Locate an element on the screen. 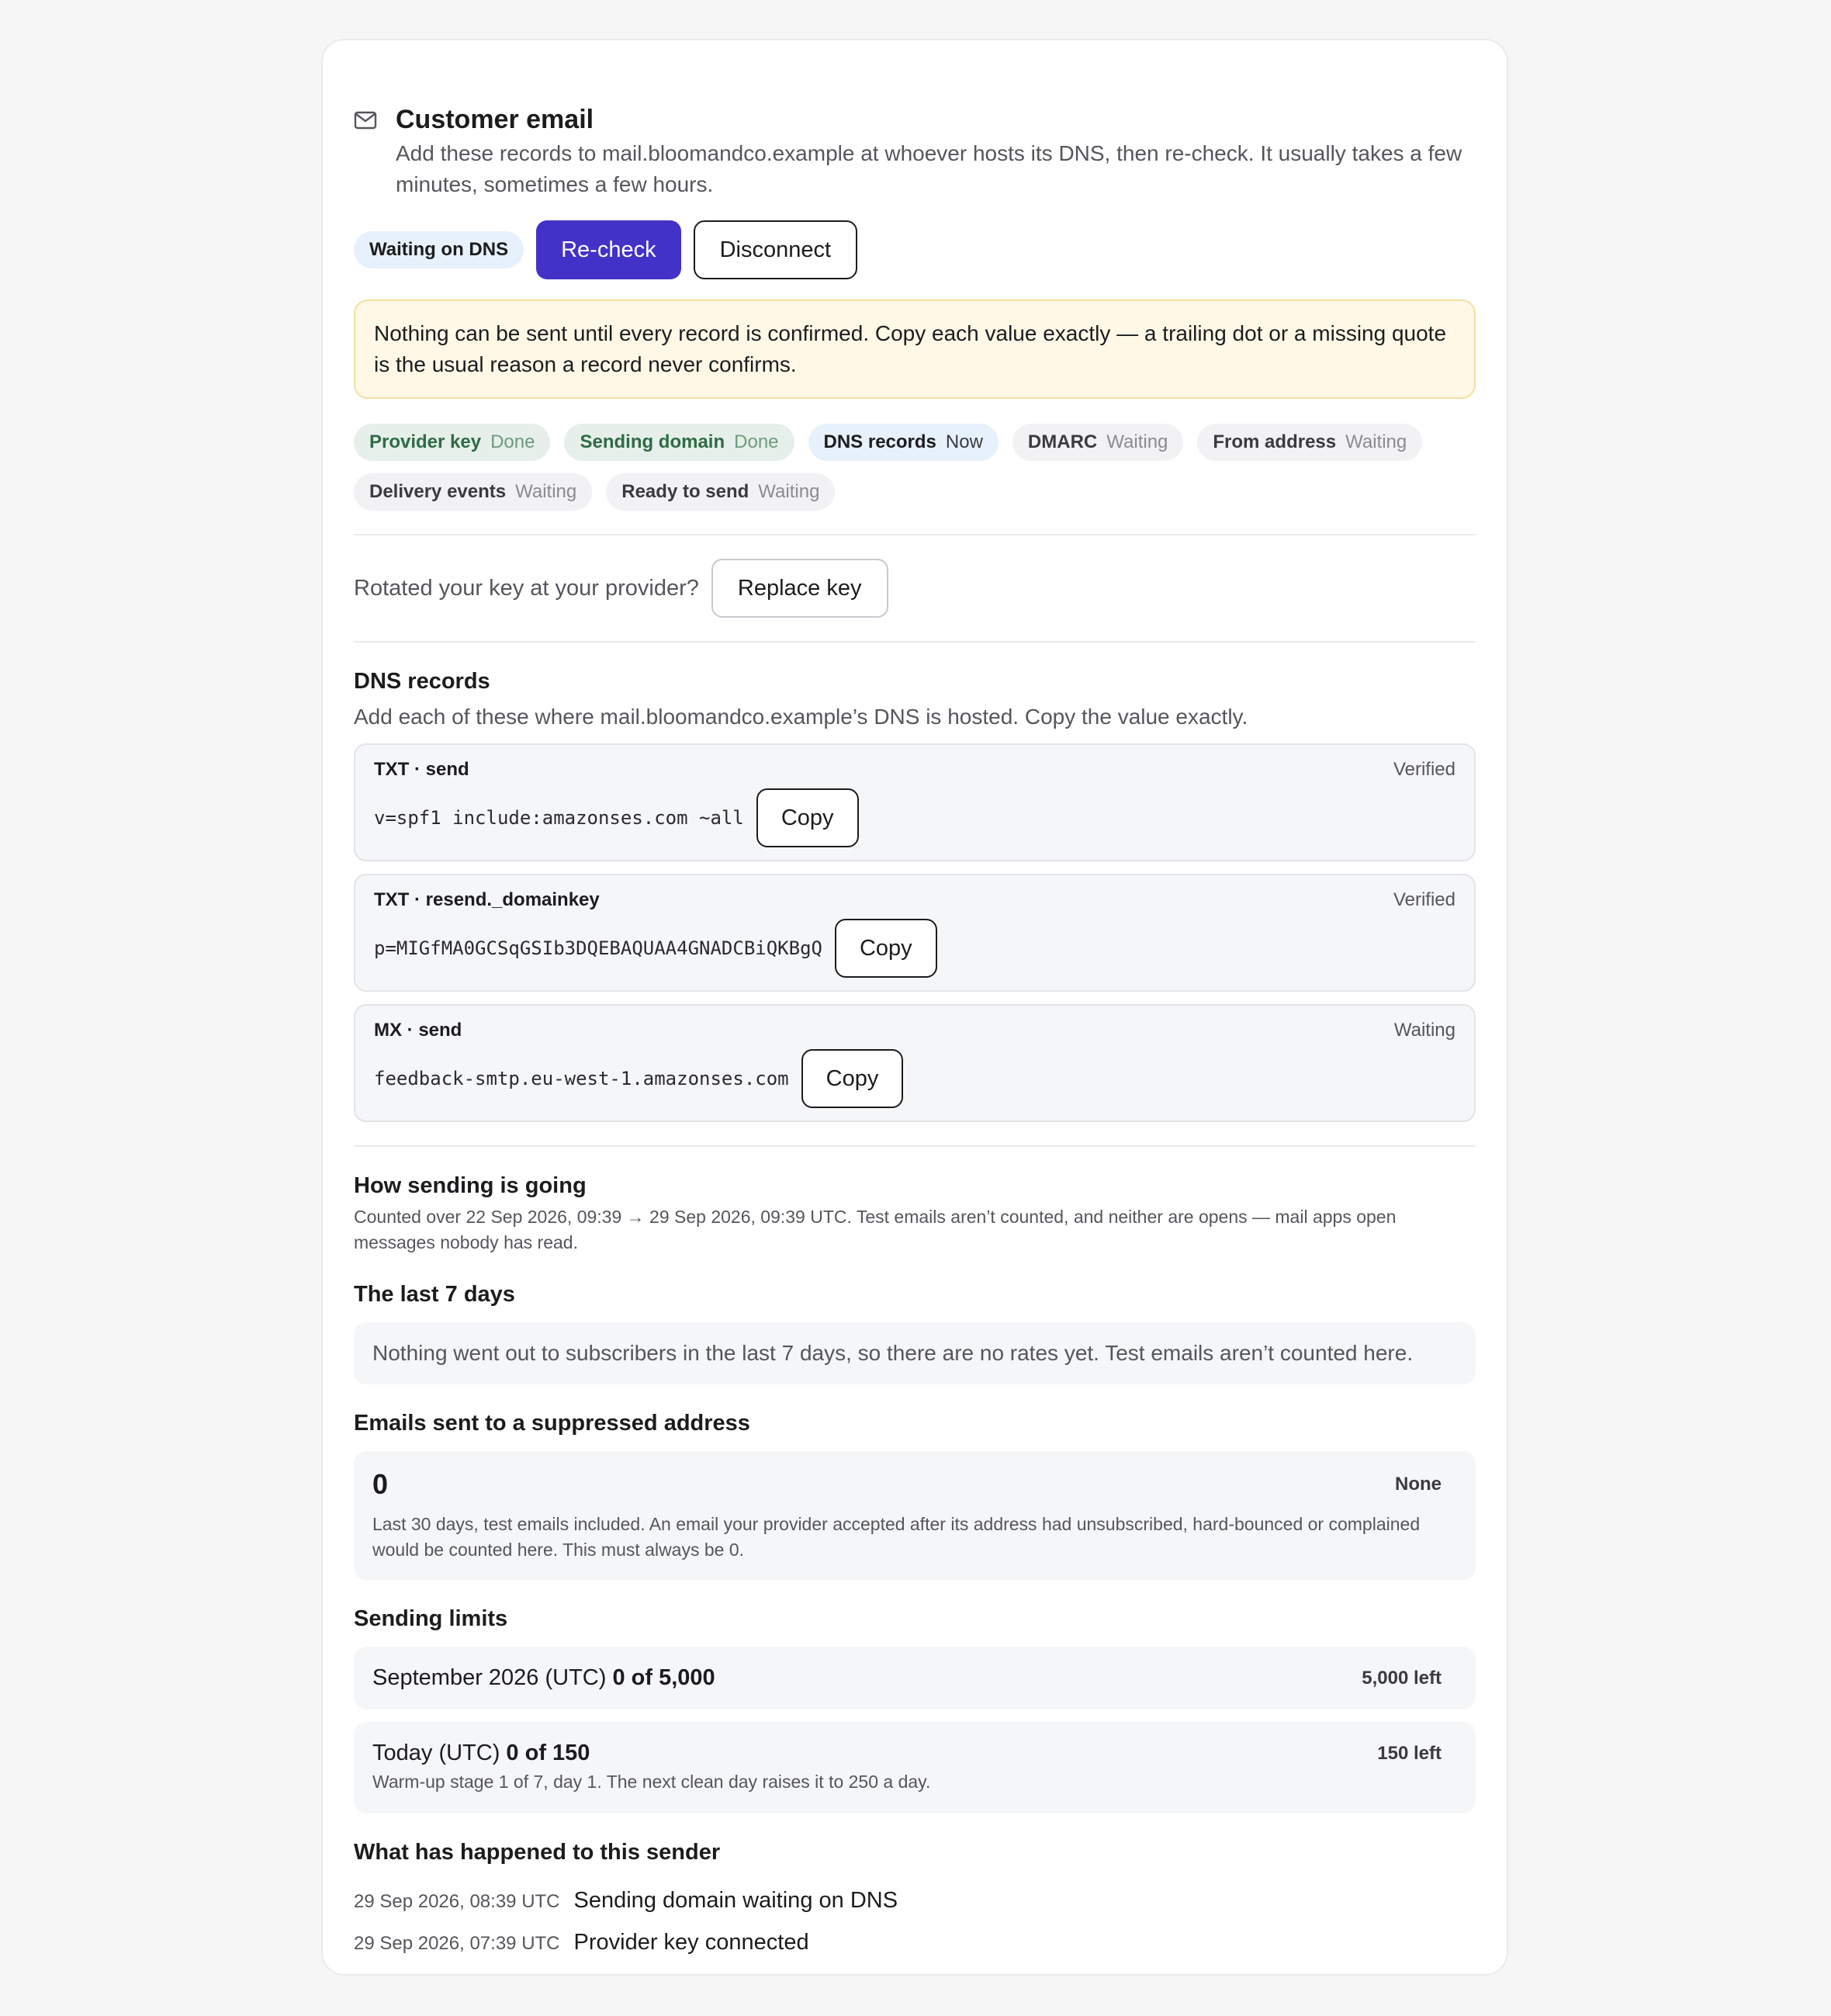  step-provider-key: Provider key Done is located at coordinates (452, 443).